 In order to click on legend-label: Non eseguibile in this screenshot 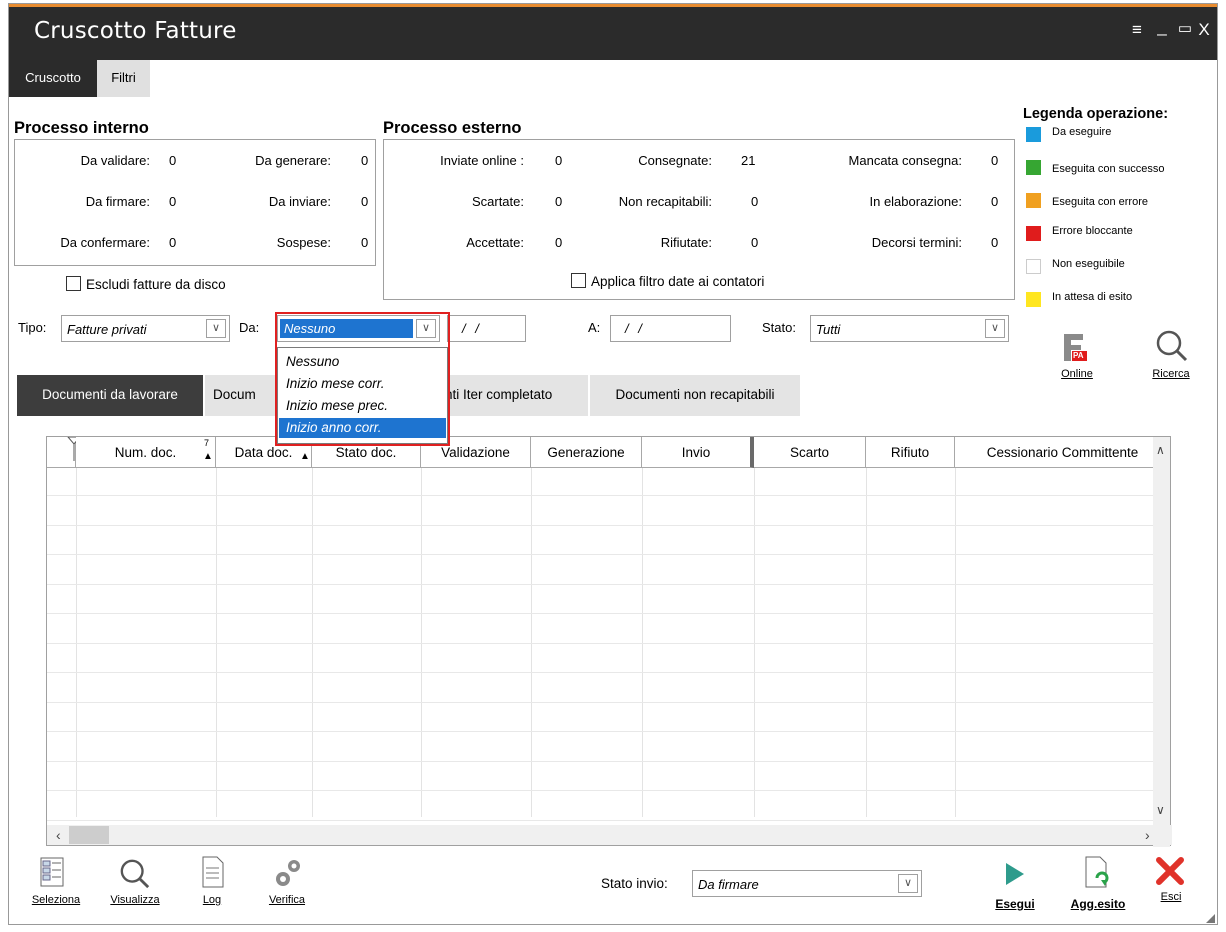, I will do `click(1088, 264)`.